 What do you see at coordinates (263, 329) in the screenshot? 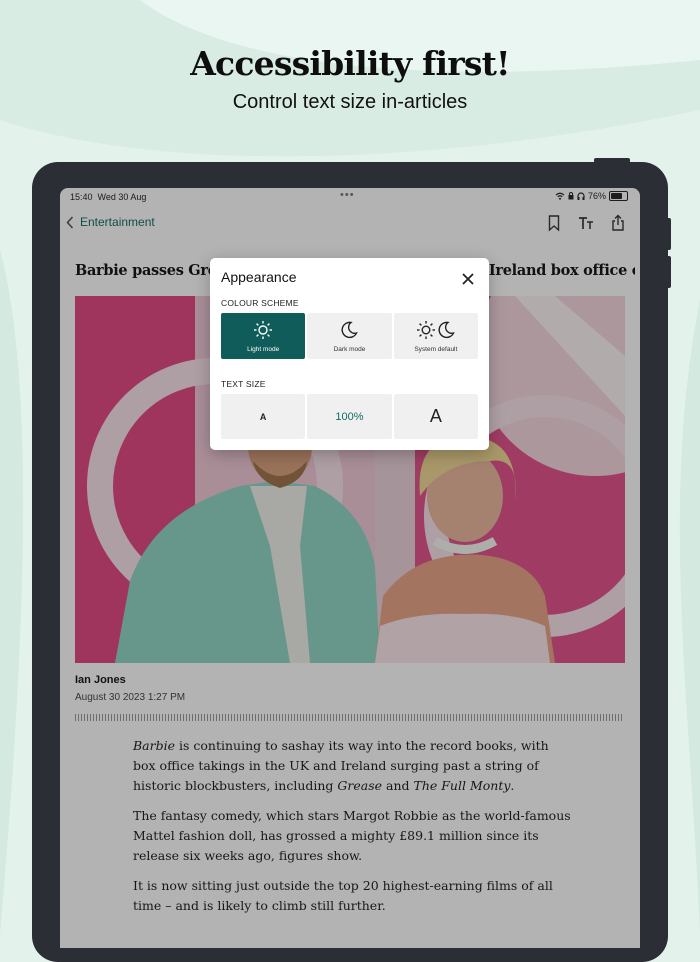
I see `sun-icon` at bounding box center [263, 329].